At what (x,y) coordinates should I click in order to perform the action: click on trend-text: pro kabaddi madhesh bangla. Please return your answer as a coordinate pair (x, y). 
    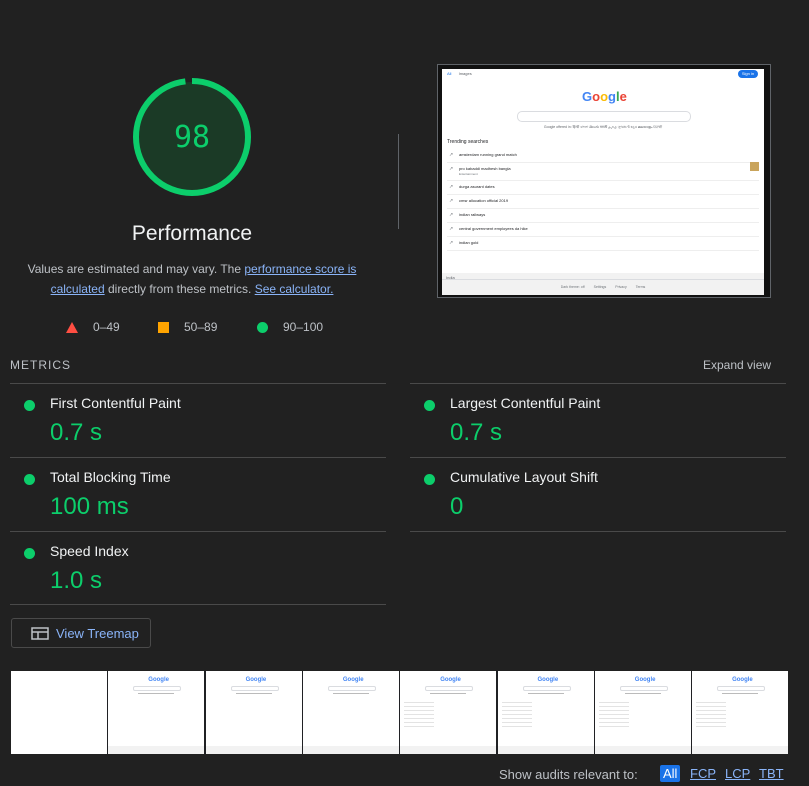
    Looking at the image, I should click on (485, 168).